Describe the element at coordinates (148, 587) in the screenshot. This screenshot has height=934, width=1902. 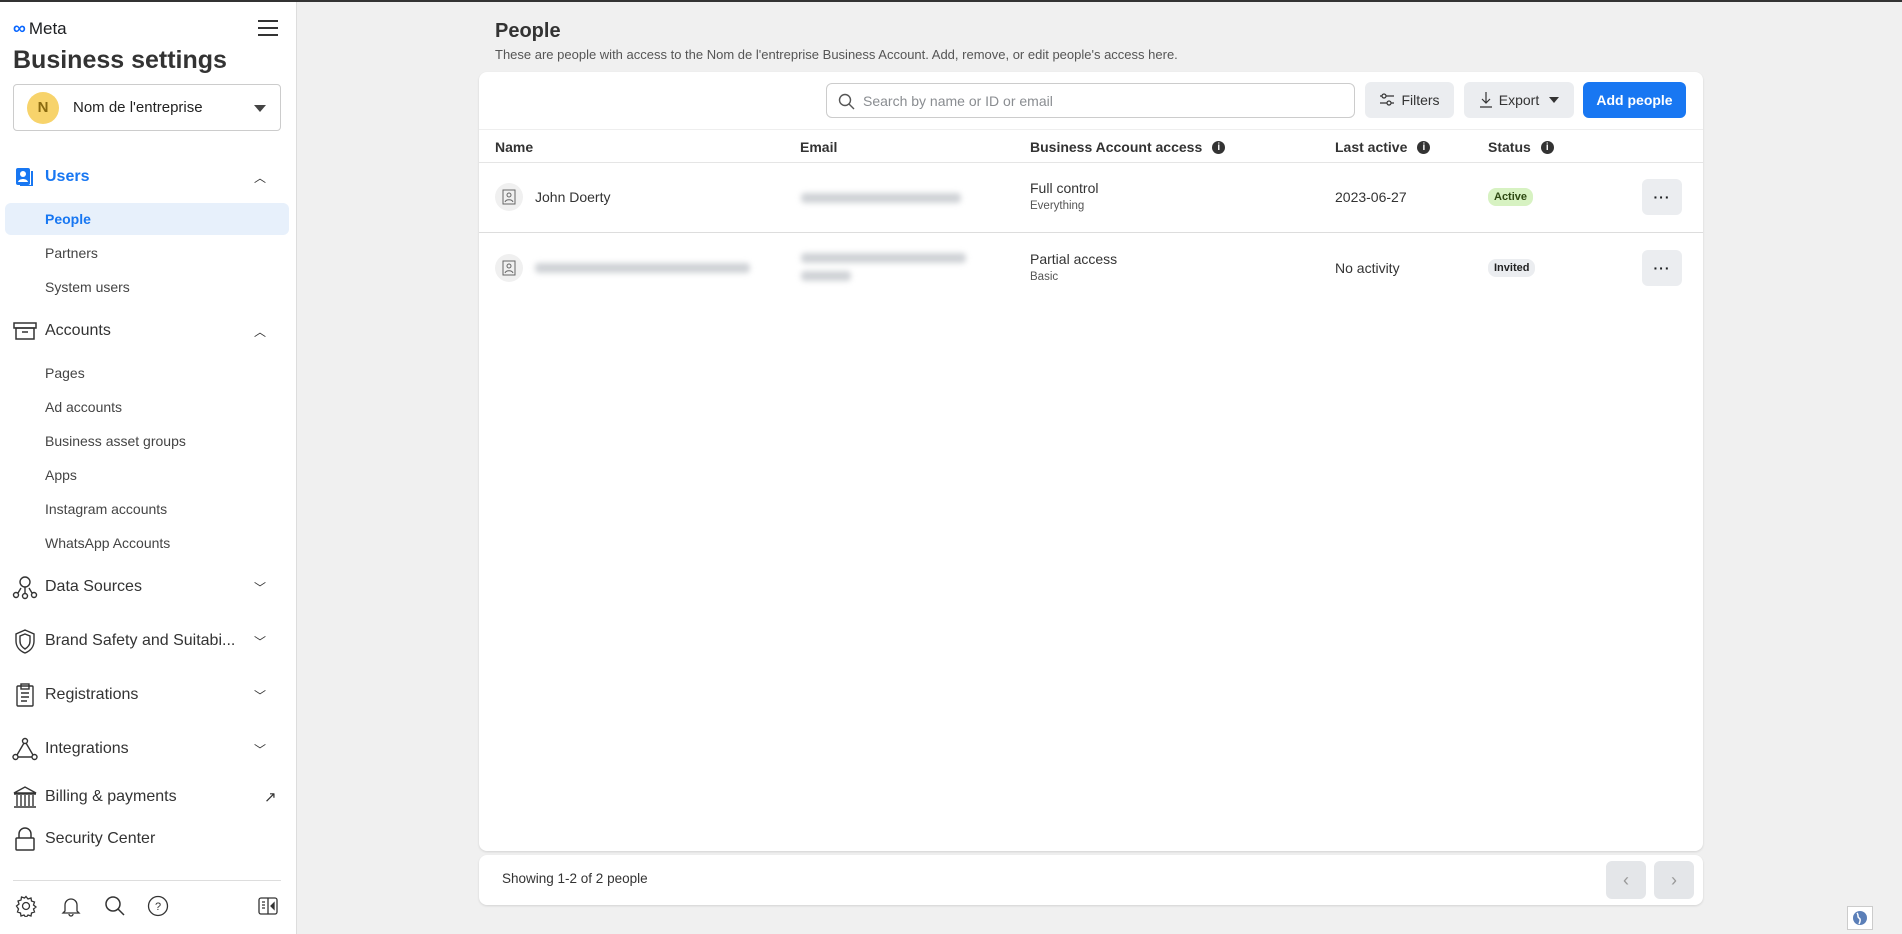
I see `nav-data-sources: Data Sources ﹀` at that location.